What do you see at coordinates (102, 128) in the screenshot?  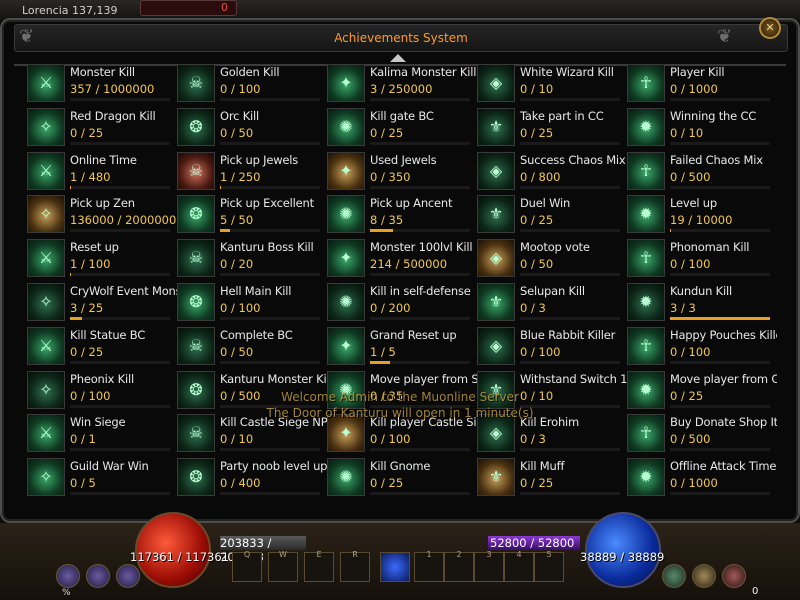 I see `achievement-item: ✧ Red Dragon Kill 0 / 25` at bounding box center [102, 128].